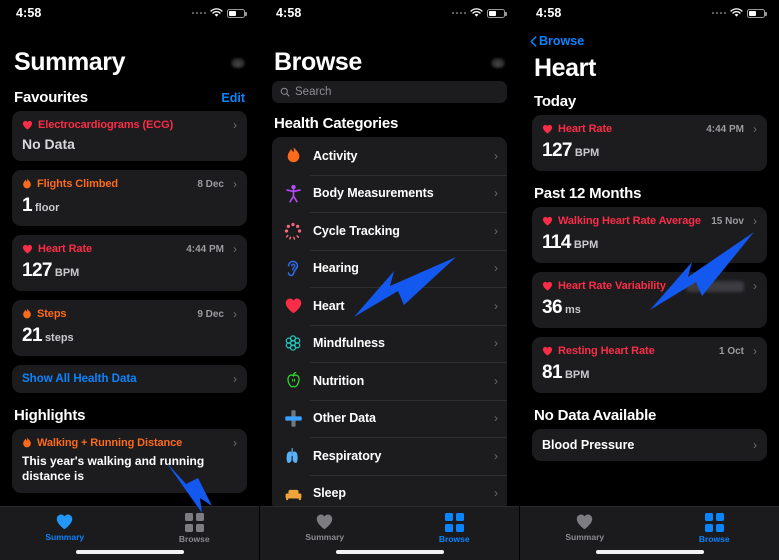 The image size is (779, 560). I want to click on search-bar: Search, so click(389, 92).